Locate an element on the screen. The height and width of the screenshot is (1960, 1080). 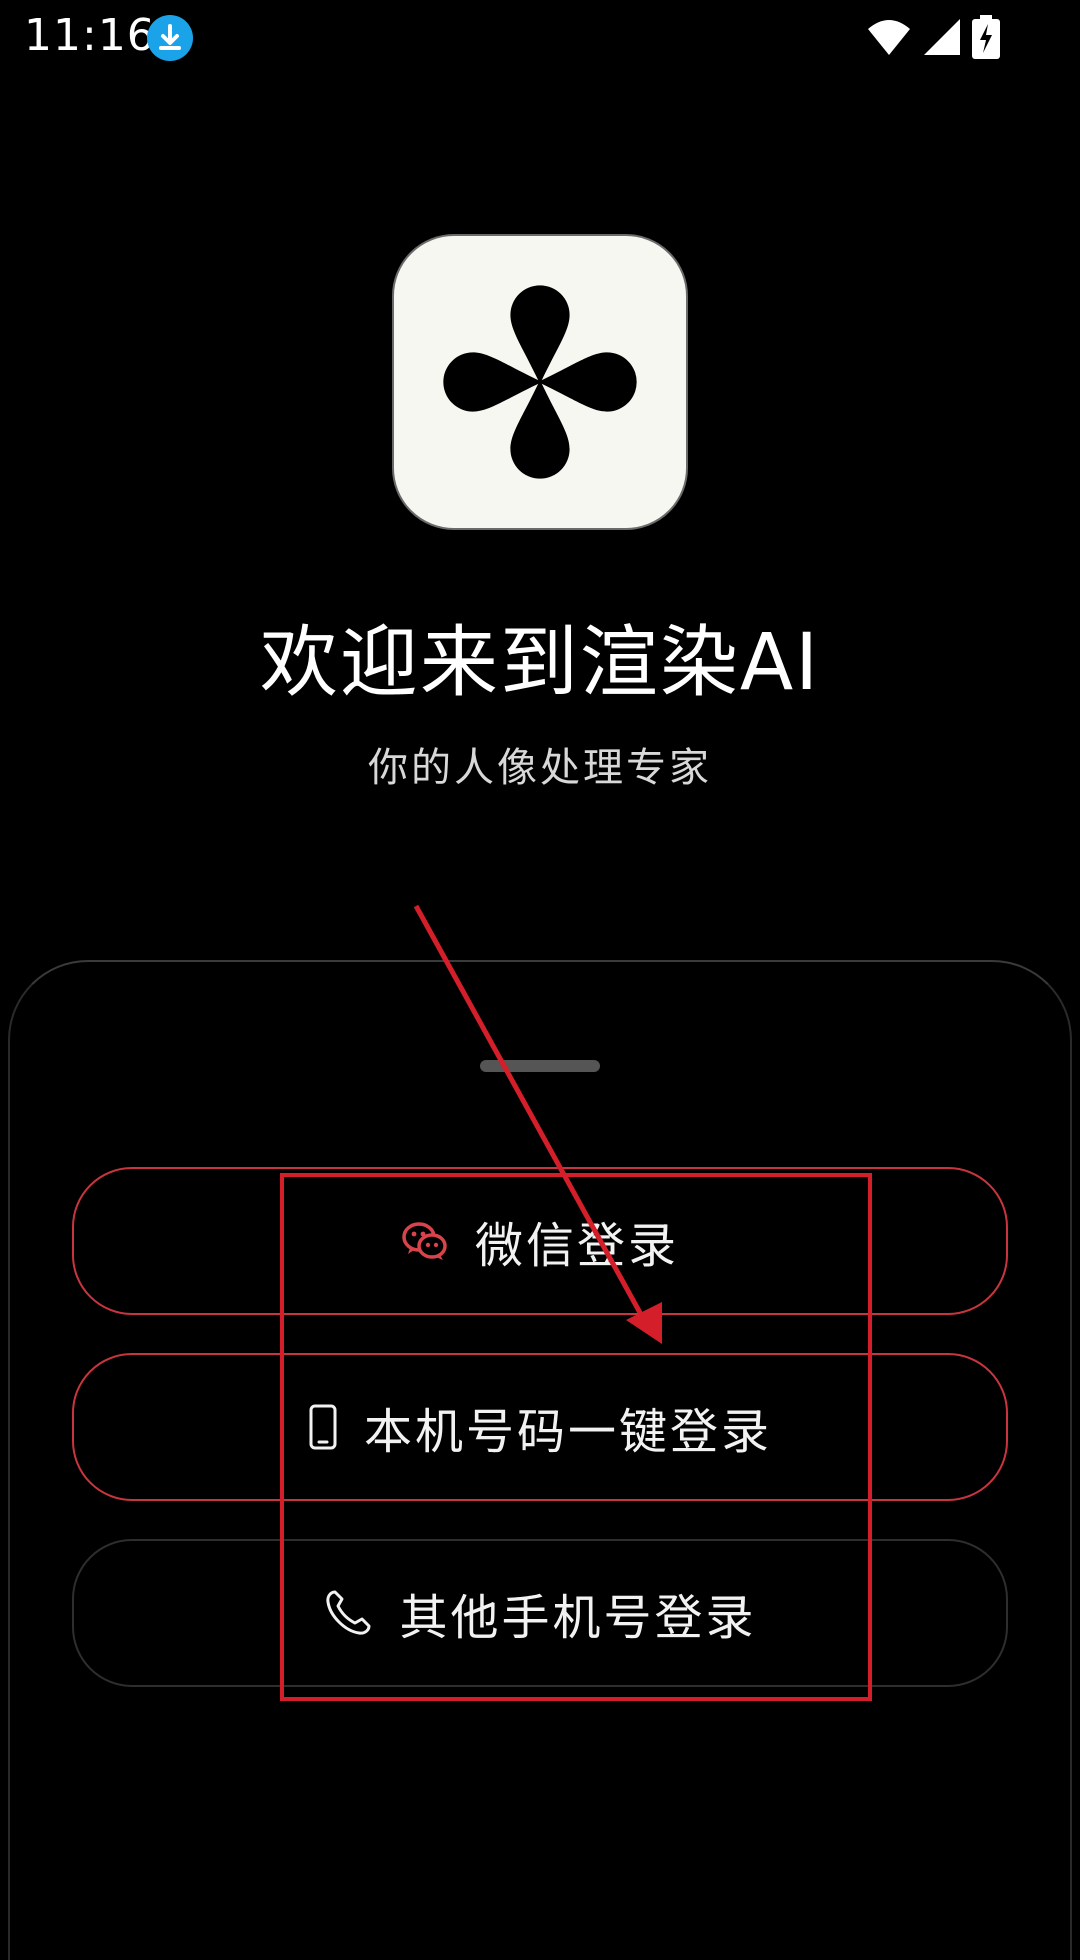
signal-icon is located at coordinates (942, 37).